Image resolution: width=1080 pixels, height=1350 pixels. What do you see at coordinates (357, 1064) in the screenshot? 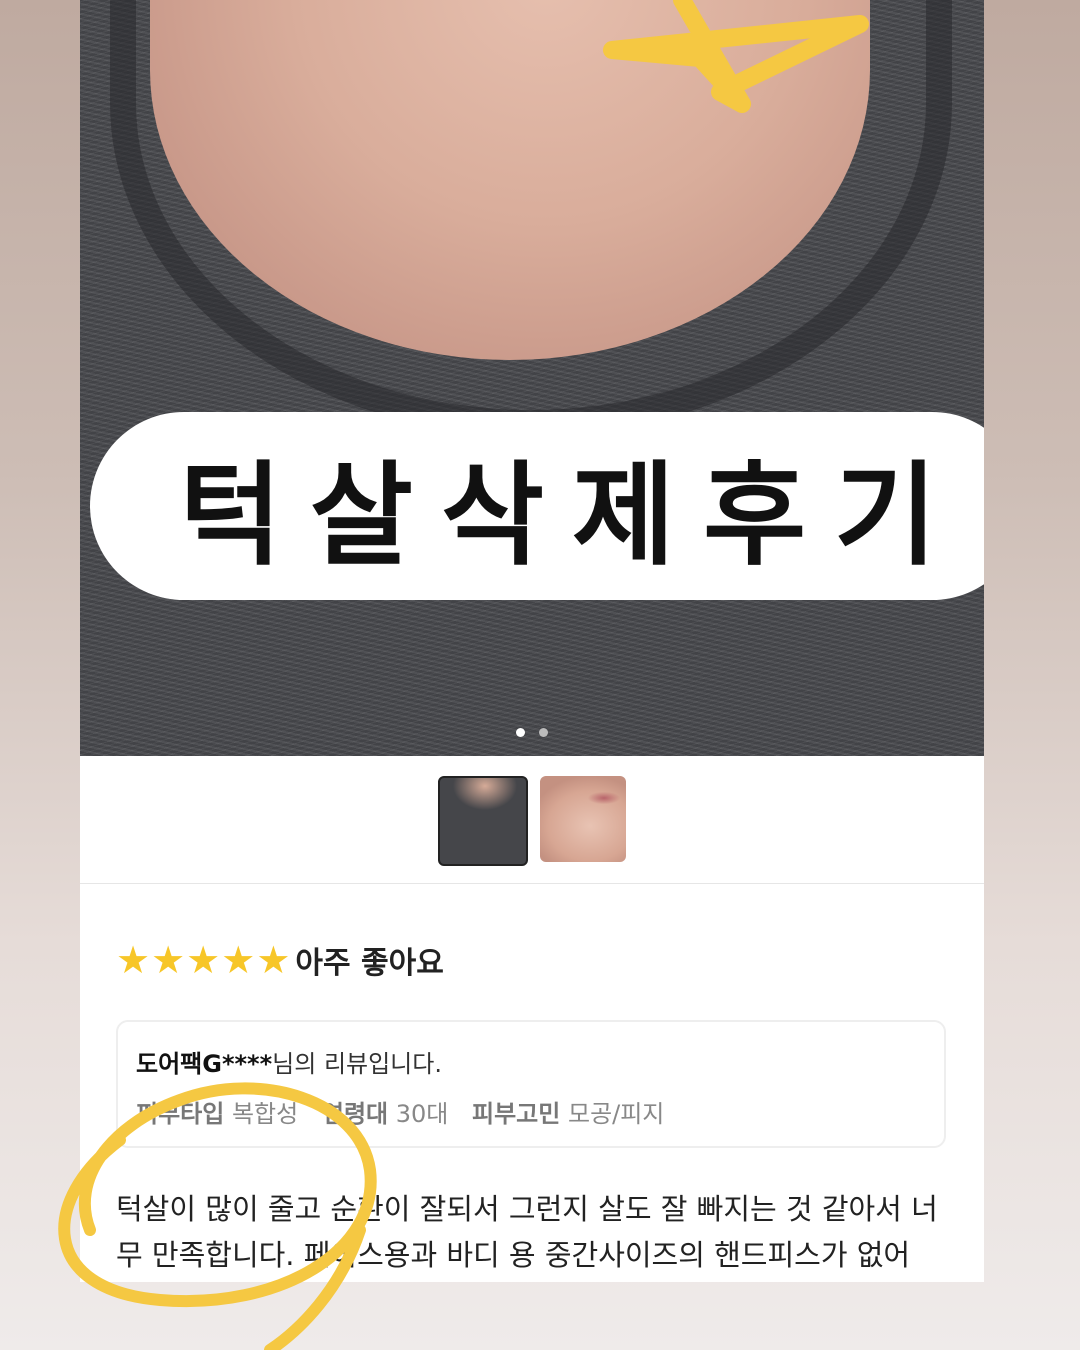
I see `reviewer-suffix: 님의 리뷰입니다.` at bounding box center [357, 1064].